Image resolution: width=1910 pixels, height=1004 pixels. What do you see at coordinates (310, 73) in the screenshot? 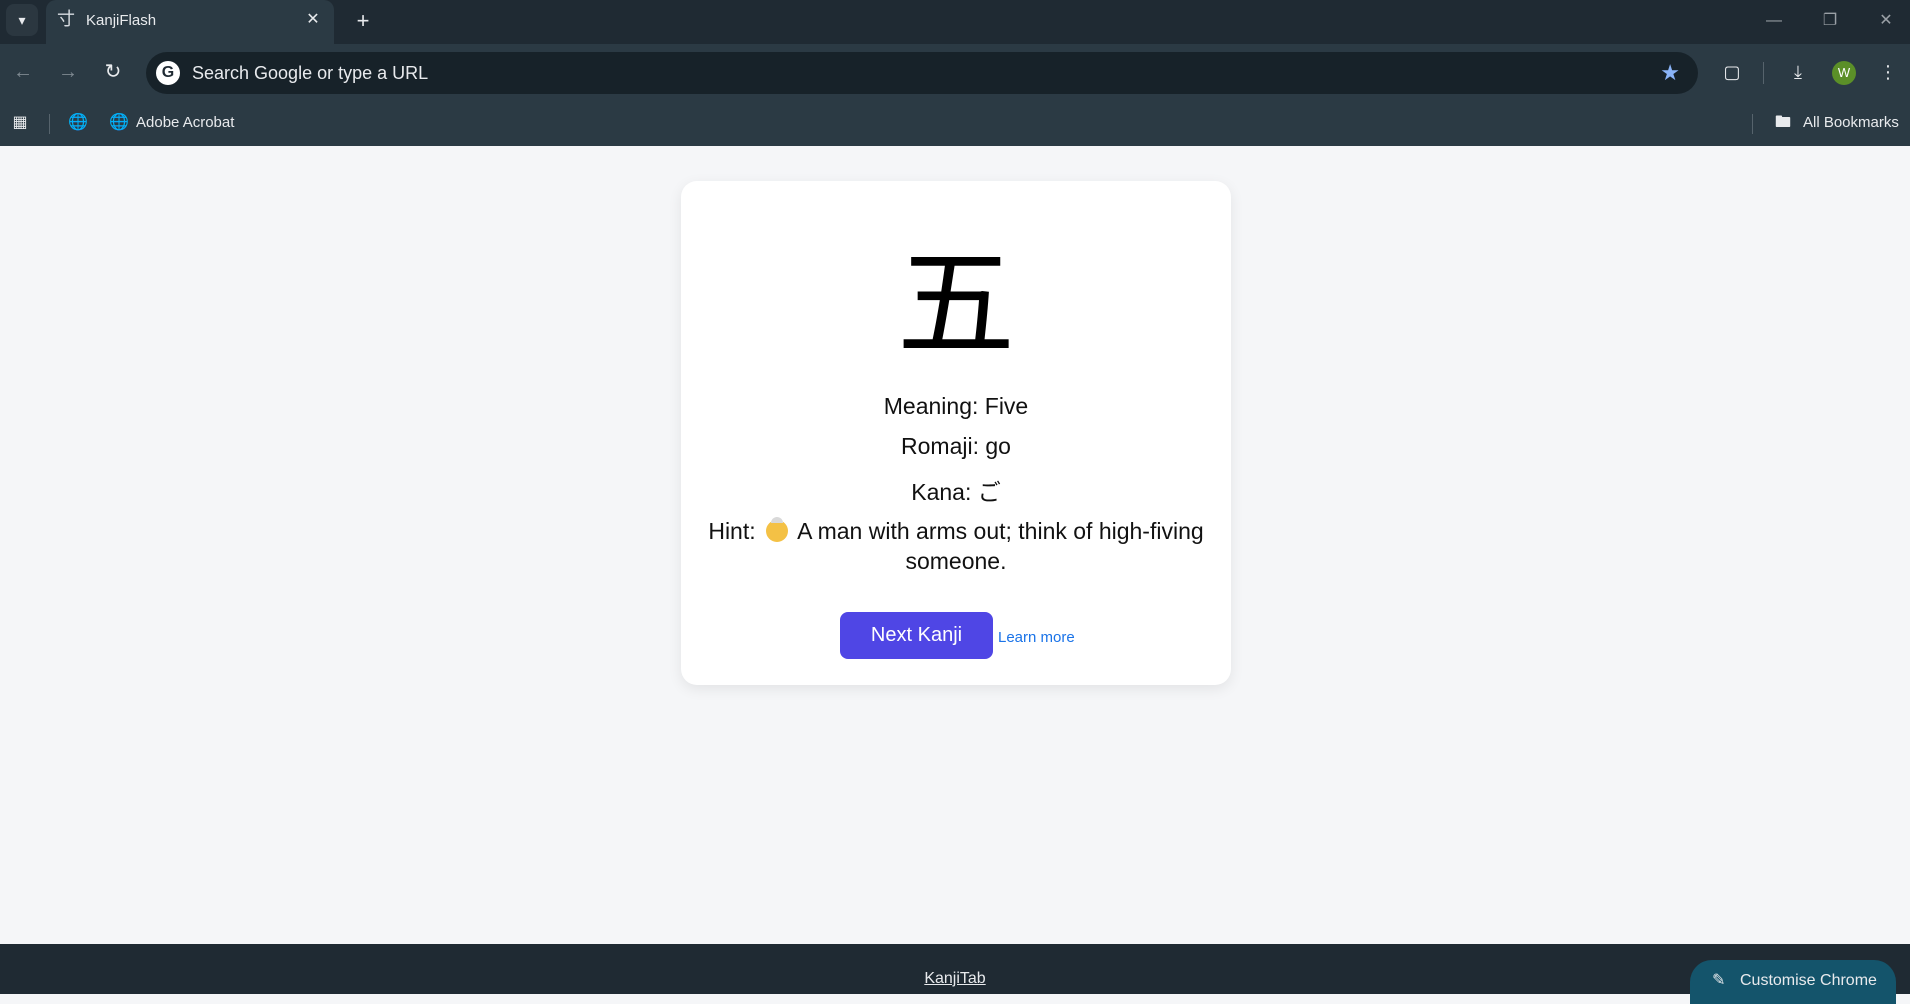
I see `omnibox-placeholder: Search Google or type a URL` at bounding box center [310, 73].